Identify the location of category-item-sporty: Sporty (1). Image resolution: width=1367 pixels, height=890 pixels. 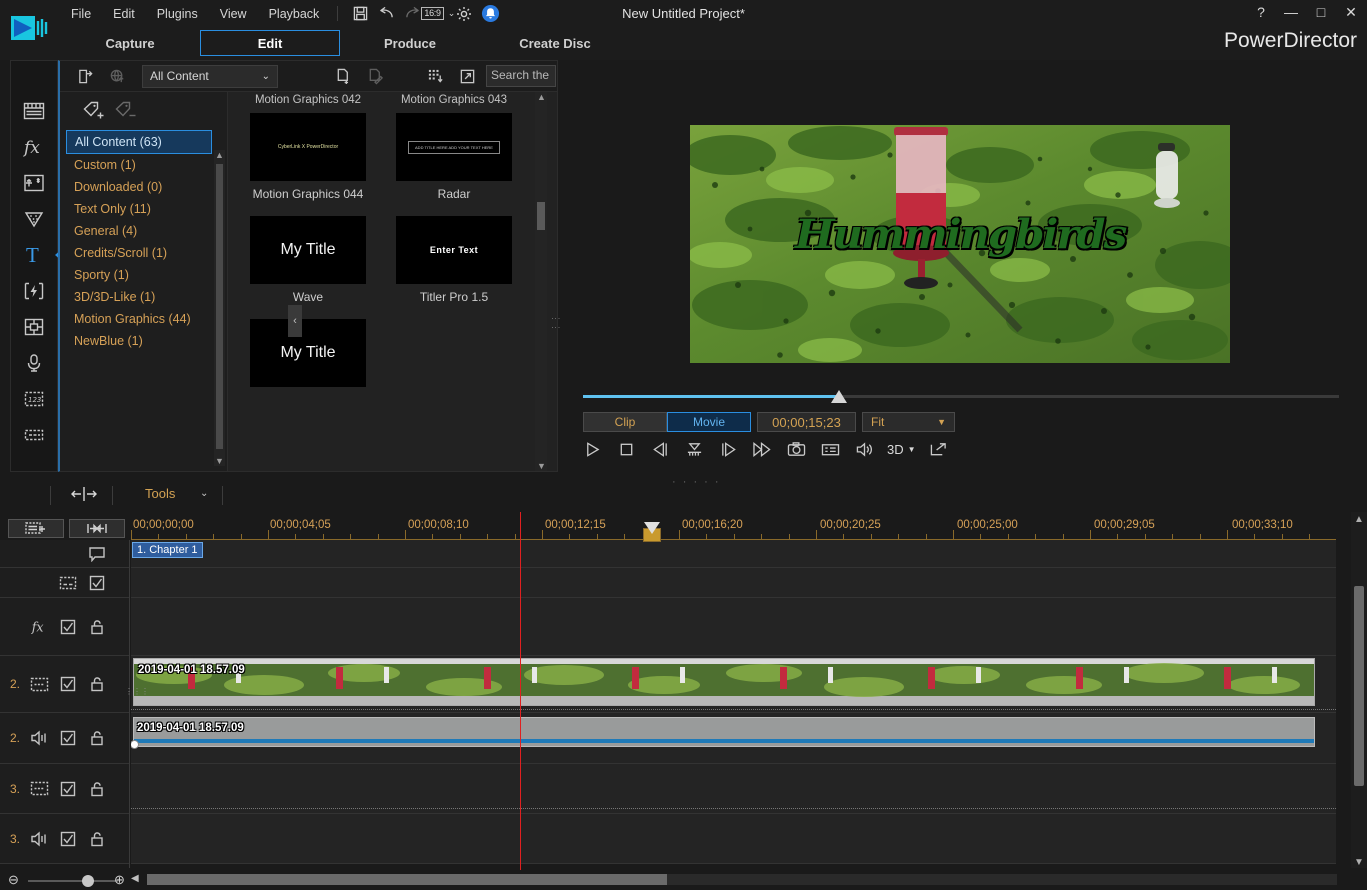
(143, 275).